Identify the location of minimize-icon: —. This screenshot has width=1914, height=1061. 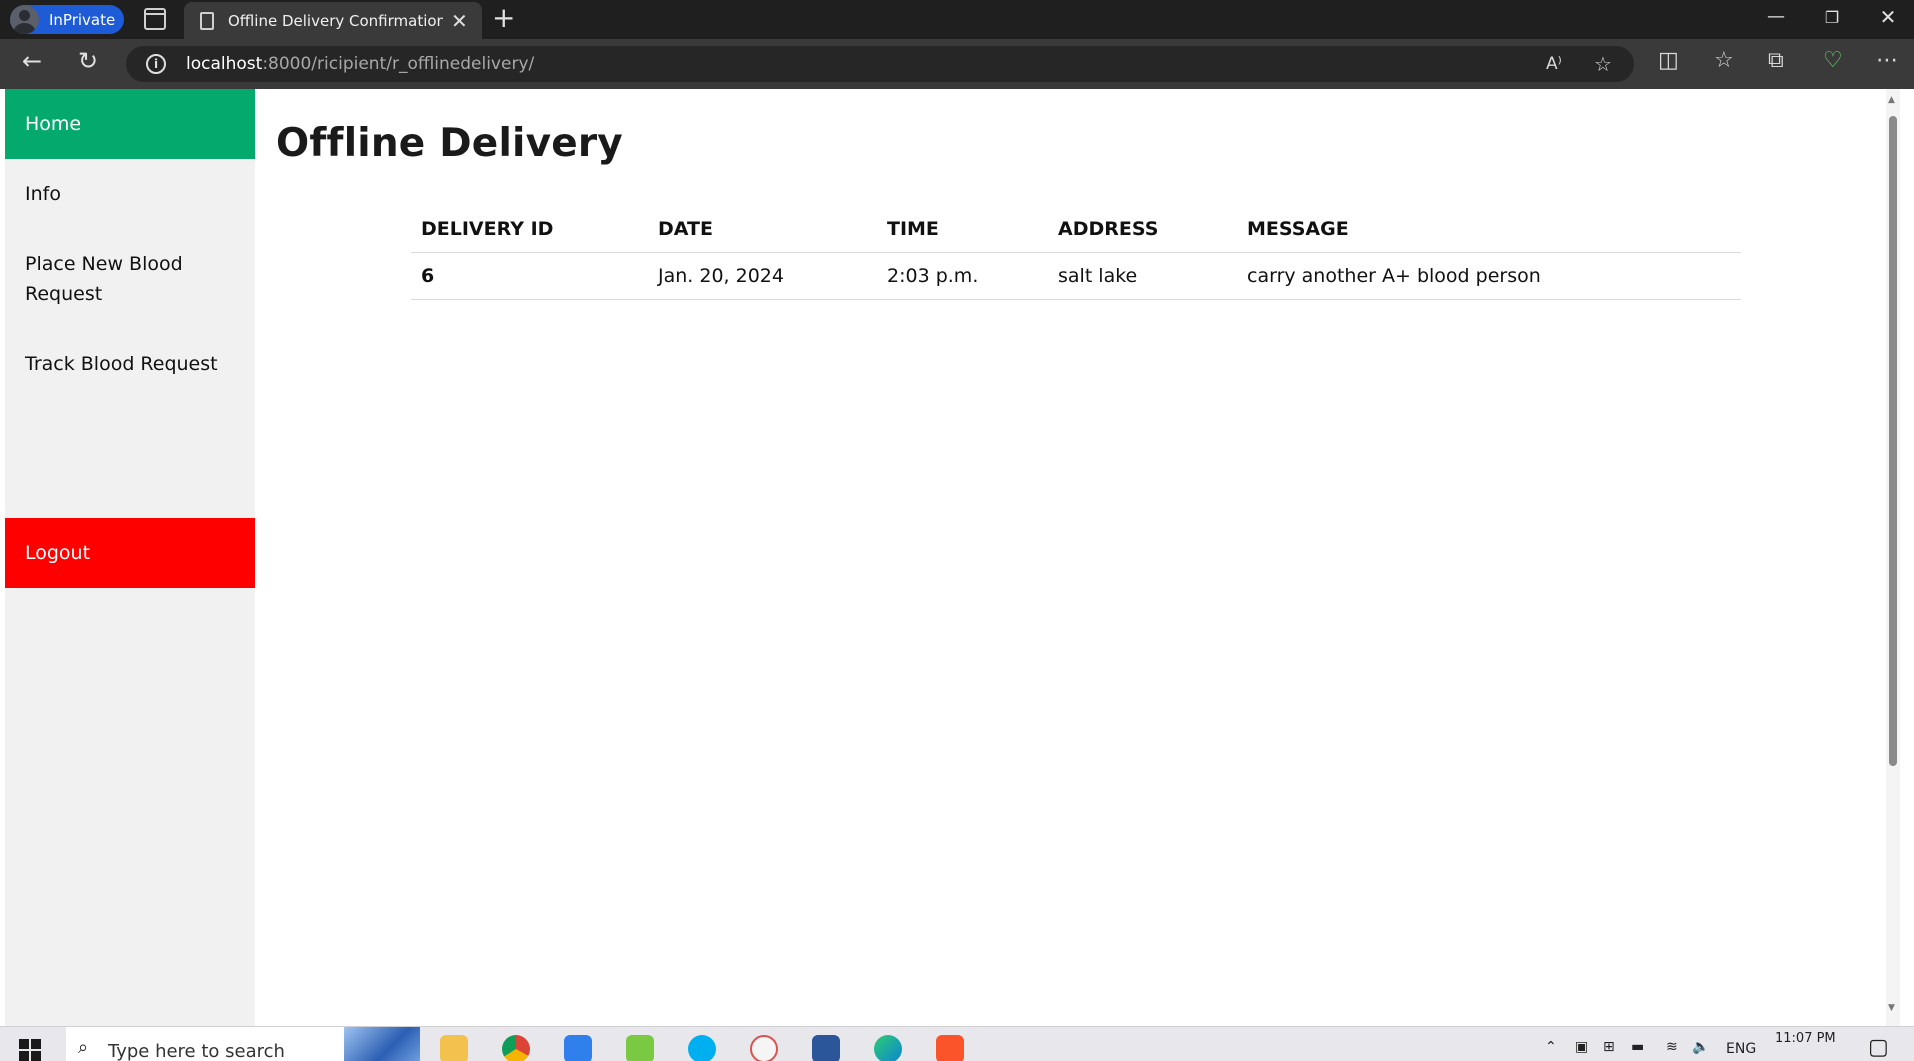
(1776, 16).